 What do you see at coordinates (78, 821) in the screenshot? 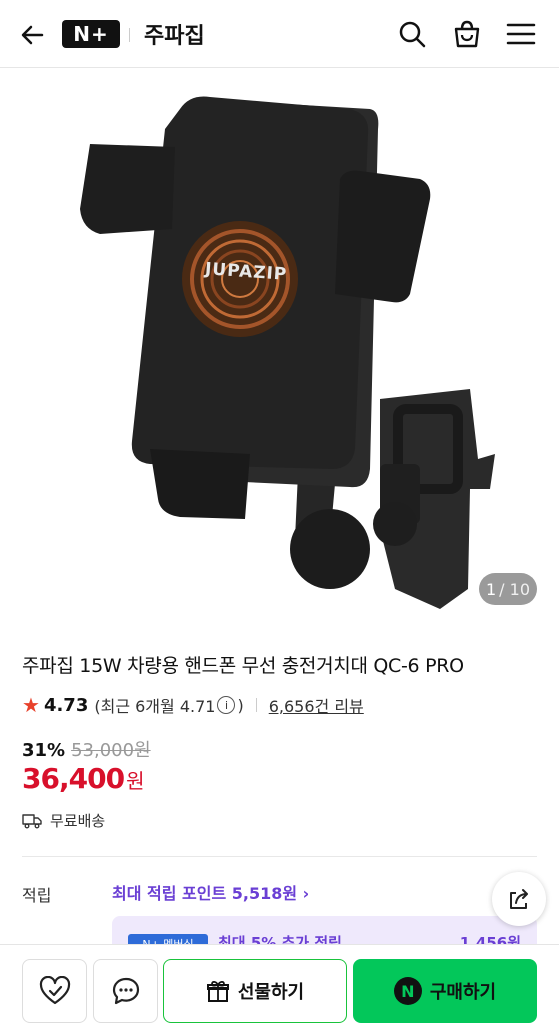
I see `shipping-text: 무료배송` at bounding box center [78, 821].